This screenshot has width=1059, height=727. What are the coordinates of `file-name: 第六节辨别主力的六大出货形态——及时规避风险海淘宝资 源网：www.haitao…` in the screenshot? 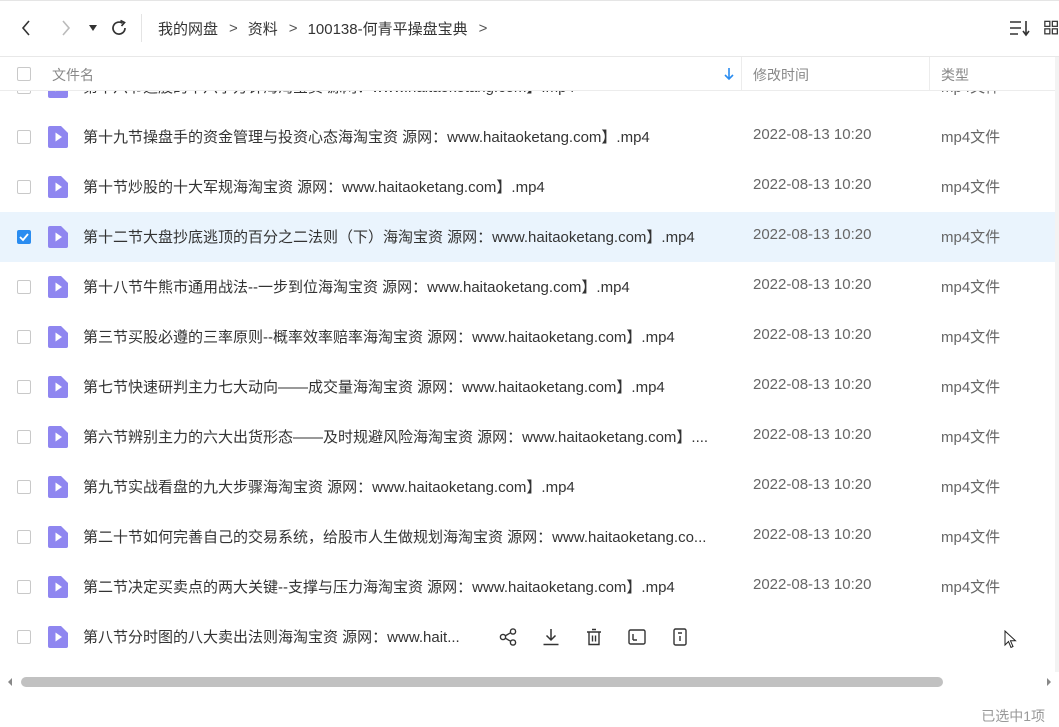 It's located at (395, 436).